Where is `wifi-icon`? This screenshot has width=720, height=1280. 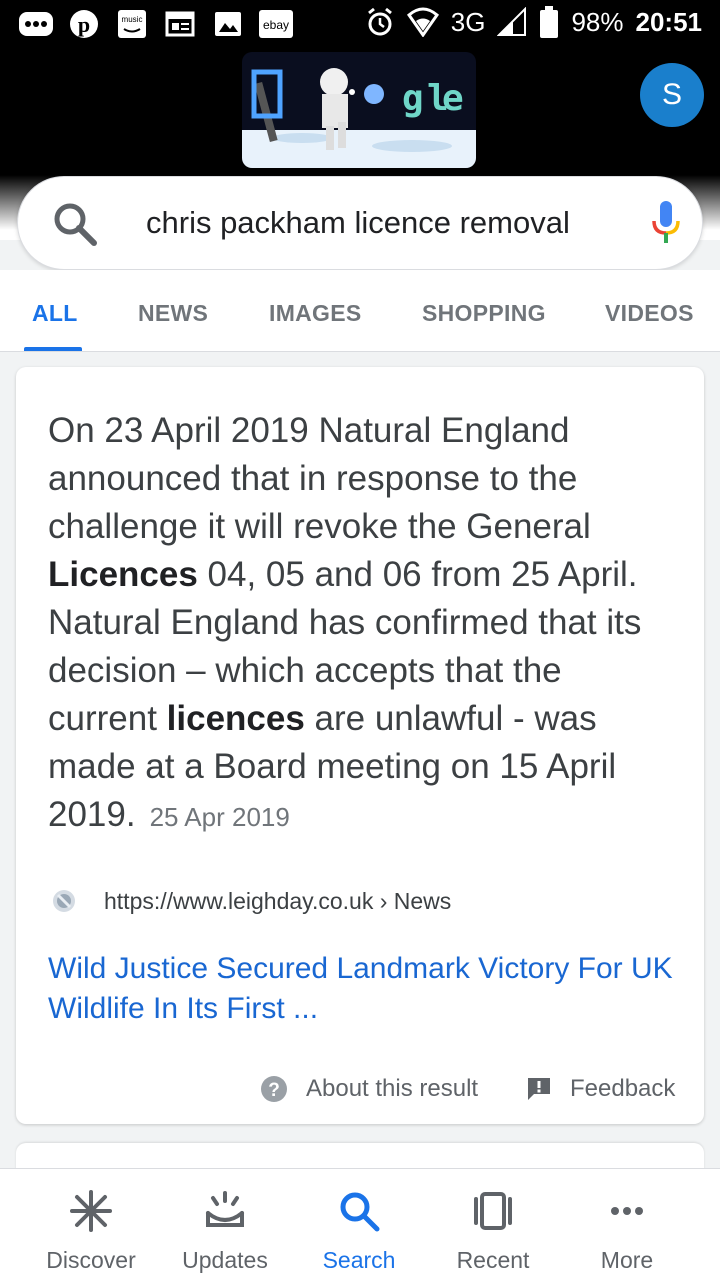 wifi-icon is located at coordinates (422, 22).